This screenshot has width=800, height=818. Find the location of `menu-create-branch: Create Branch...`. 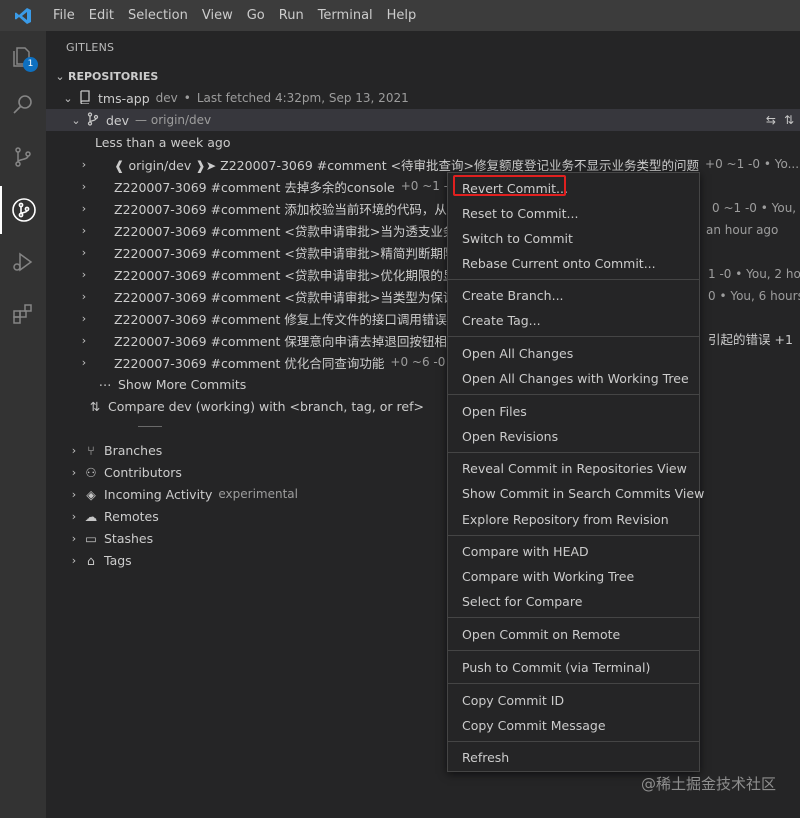

menu-create-branch: Create Branch... is located at coordinates (573, 295).